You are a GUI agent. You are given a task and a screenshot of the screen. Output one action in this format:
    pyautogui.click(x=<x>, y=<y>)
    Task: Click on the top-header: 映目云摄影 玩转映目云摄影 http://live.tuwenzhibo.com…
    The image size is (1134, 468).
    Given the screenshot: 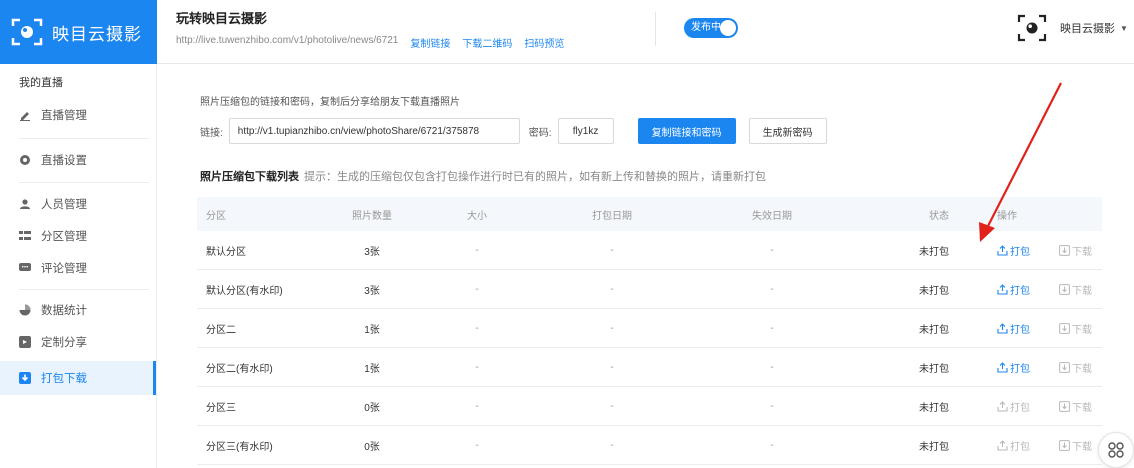 What is the action you would take?
    pyautogui.click(x=567, y=32)
    